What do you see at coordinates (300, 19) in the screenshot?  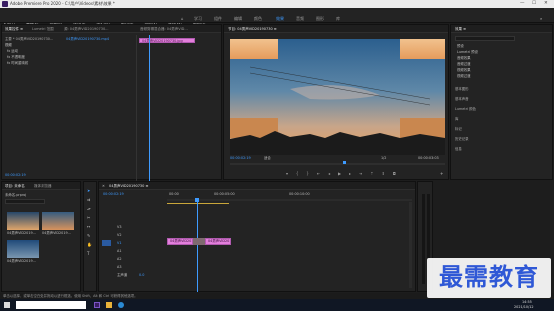 I see `workspace-tab: 音频` at bounding box center [300, 19].